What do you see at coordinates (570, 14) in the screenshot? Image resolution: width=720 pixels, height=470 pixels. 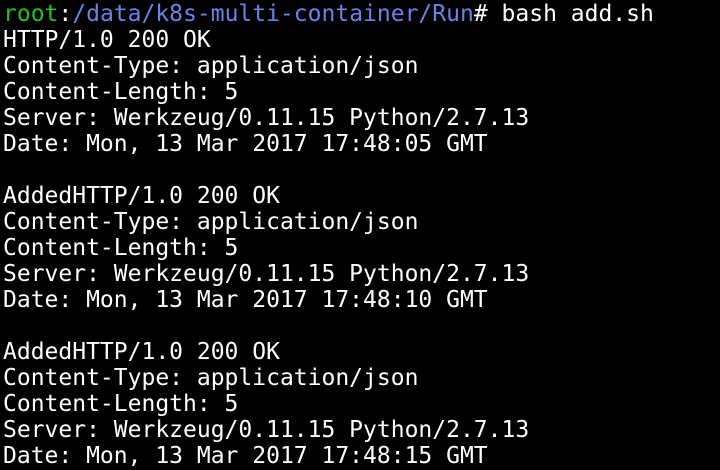 I see `prompt-command: bash add.sh` at bounding box center [570, 14].